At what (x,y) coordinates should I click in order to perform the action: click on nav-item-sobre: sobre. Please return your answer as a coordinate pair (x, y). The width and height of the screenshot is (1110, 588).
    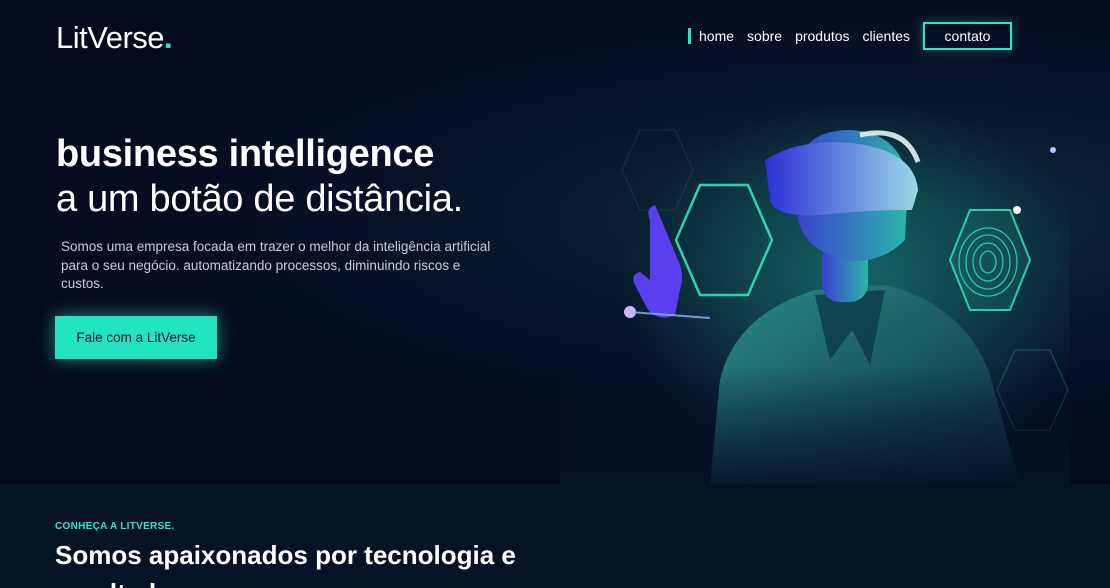
    Looking at the image, I should click on (764, 36).